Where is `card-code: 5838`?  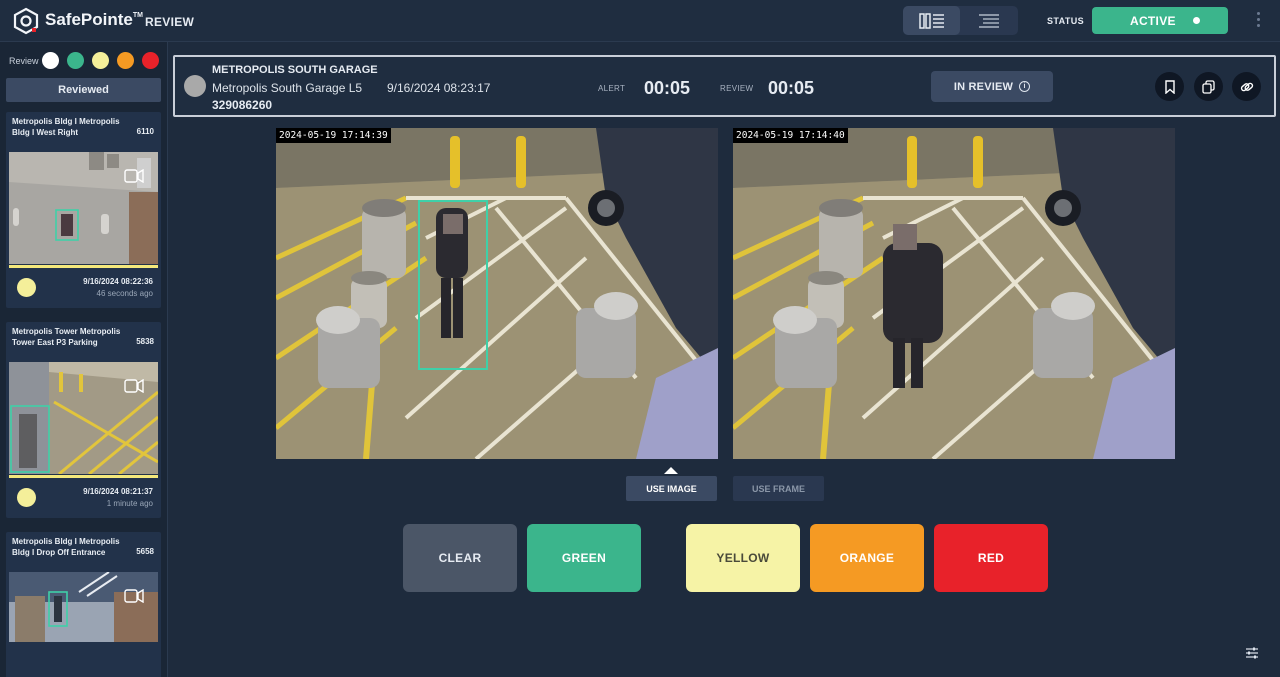
card-code: 5838 is located at coordinates (145, 341).